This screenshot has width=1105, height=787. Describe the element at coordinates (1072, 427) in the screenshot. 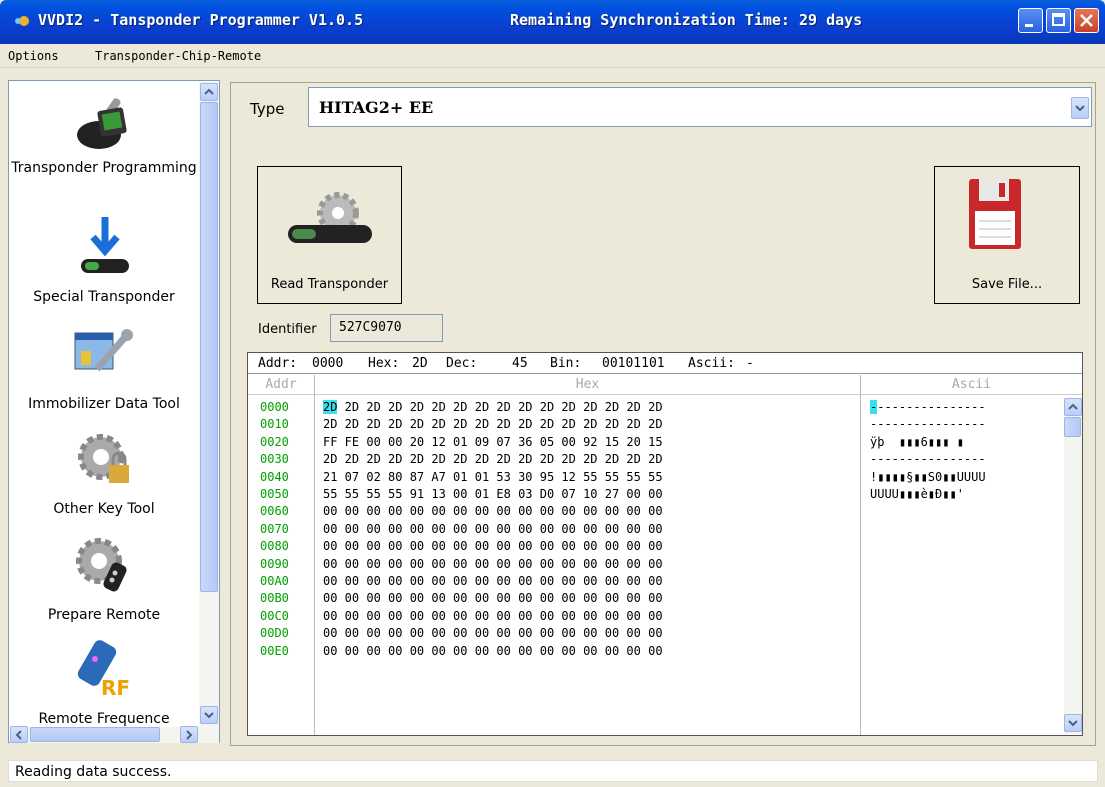

I see `hex-scroll-thumb` at that location.